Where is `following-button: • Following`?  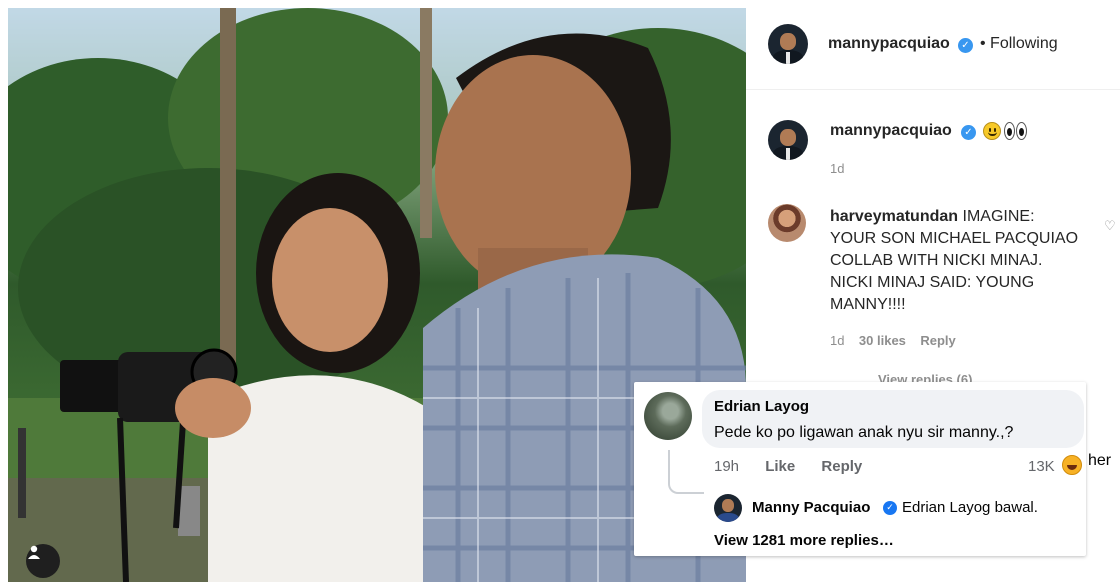
following-button: • Following is located at coordinates (1019, 44).